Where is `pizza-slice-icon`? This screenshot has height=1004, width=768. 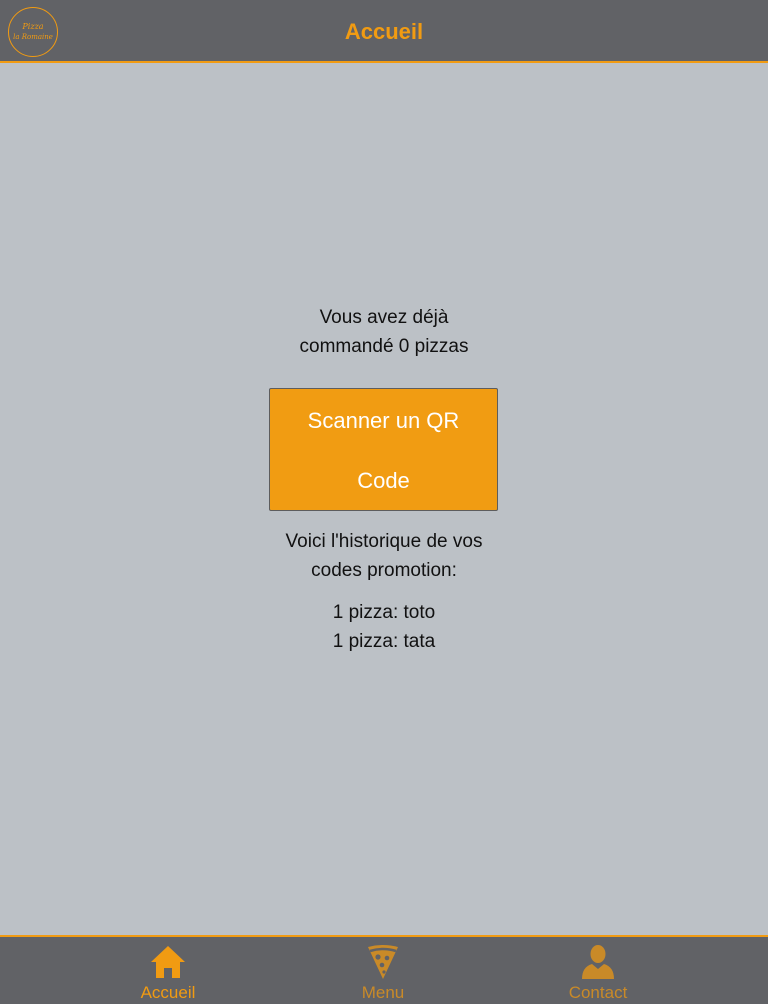 pizza-slice-icon is located at coordinates (383, 962).